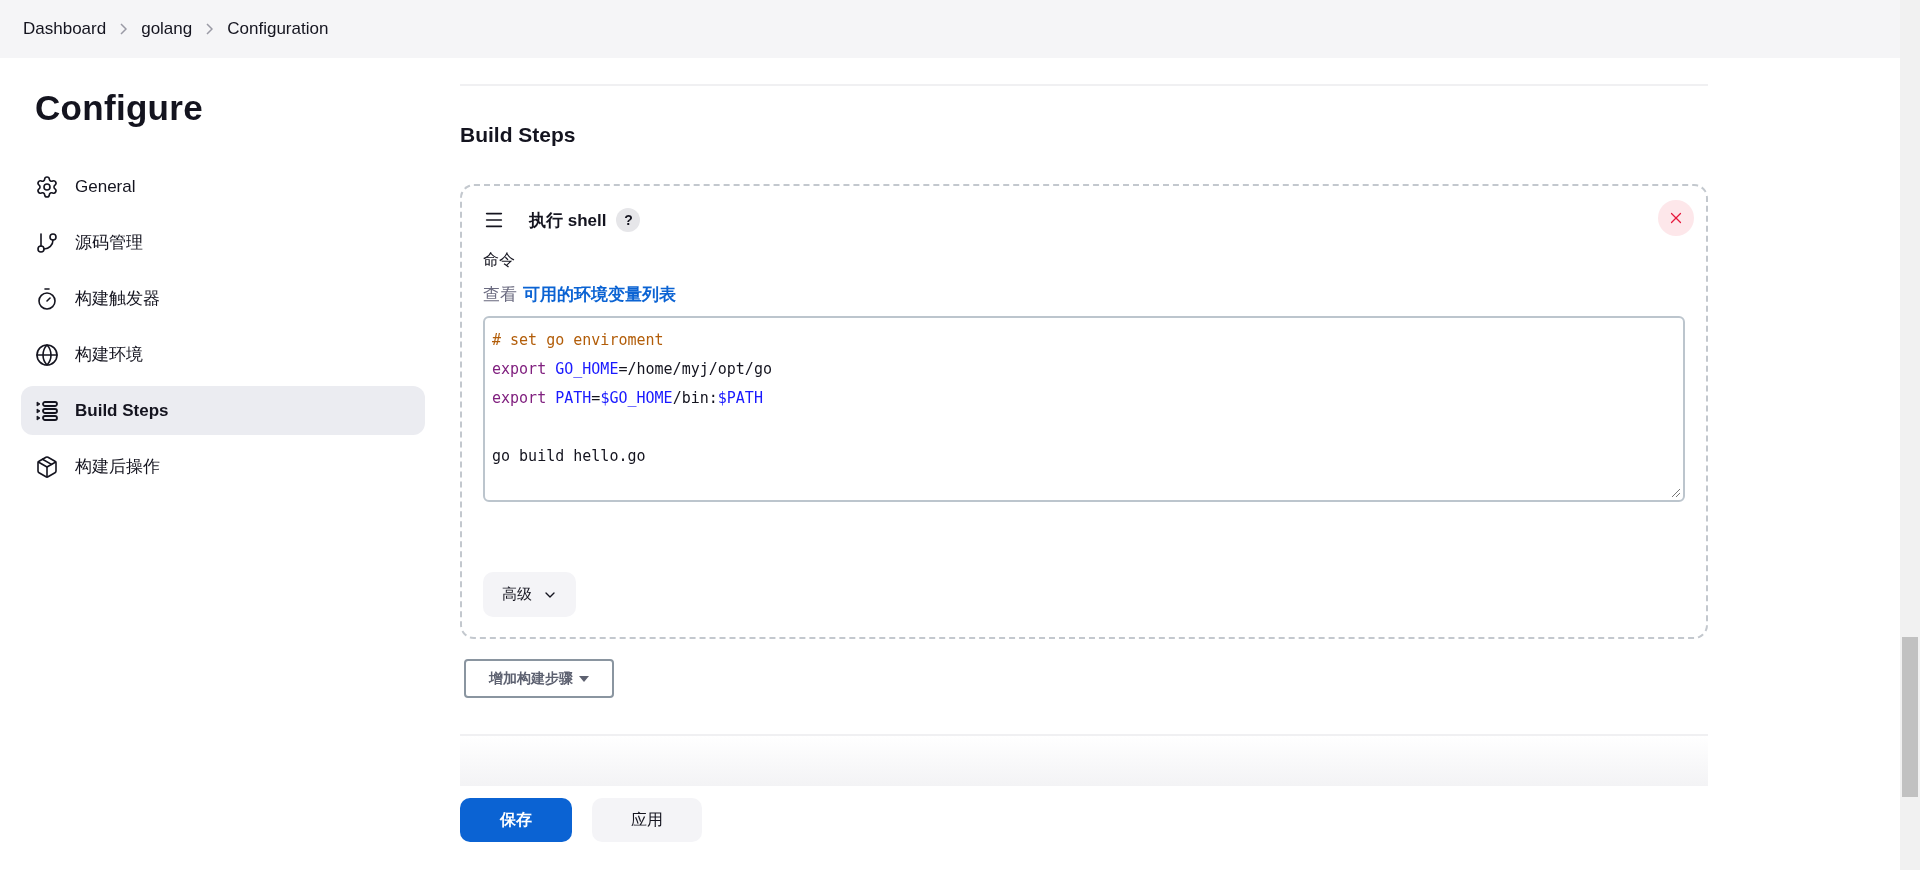 This screenshot has height=870, width=1920. What do you see at coordinates (516, 820) in the screenshot?
I see `save-button: 保存` at bounding box center [516, 820].